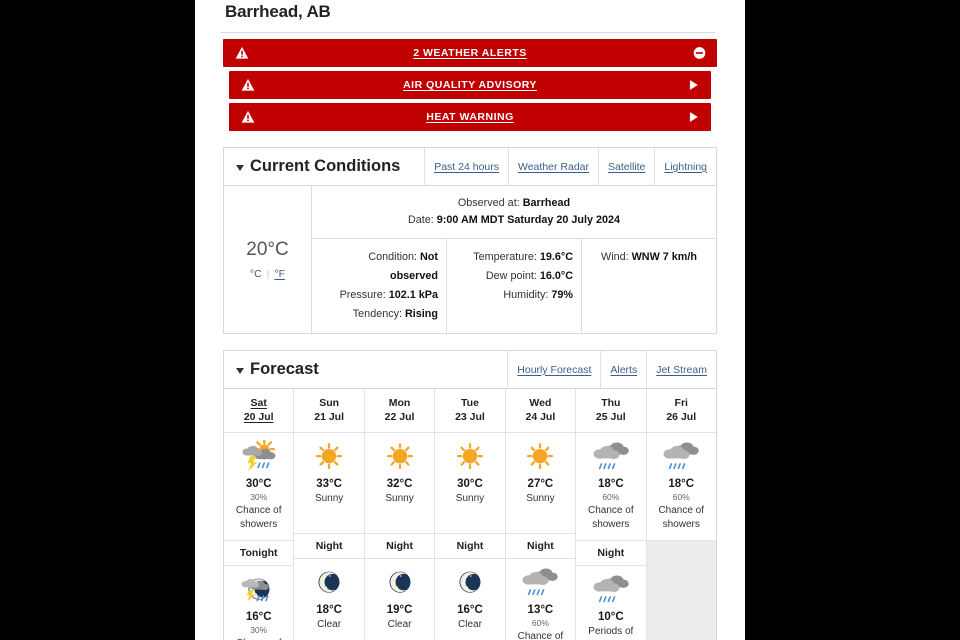 The height and width of the screenshot is (640, 960). I want to click on unit-toggle: °C | °F, so click(267, 274).